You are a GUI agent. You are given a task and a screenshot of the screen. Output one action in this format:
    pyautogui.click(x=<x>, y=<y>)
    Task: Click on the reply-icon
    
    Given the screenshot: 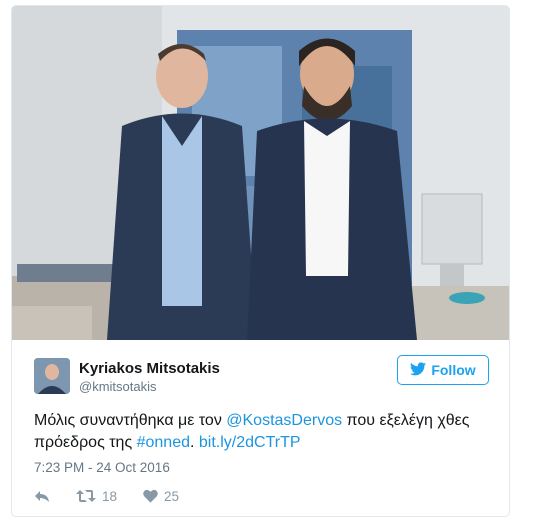 What is the action you would take?
    pyautogui.click(x=42, y=496)
    